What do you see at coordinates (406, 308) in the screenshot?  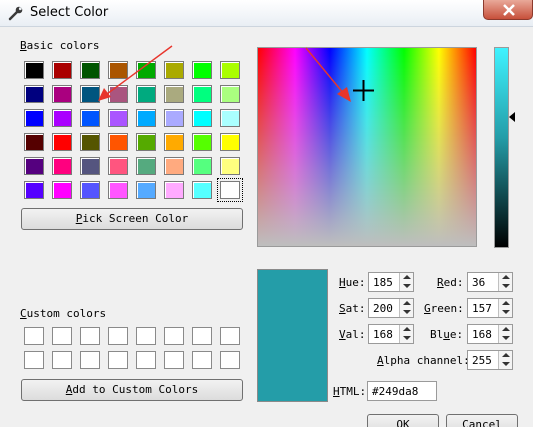 I see `sat-spin-arrows` at bounding box center [406, 308].